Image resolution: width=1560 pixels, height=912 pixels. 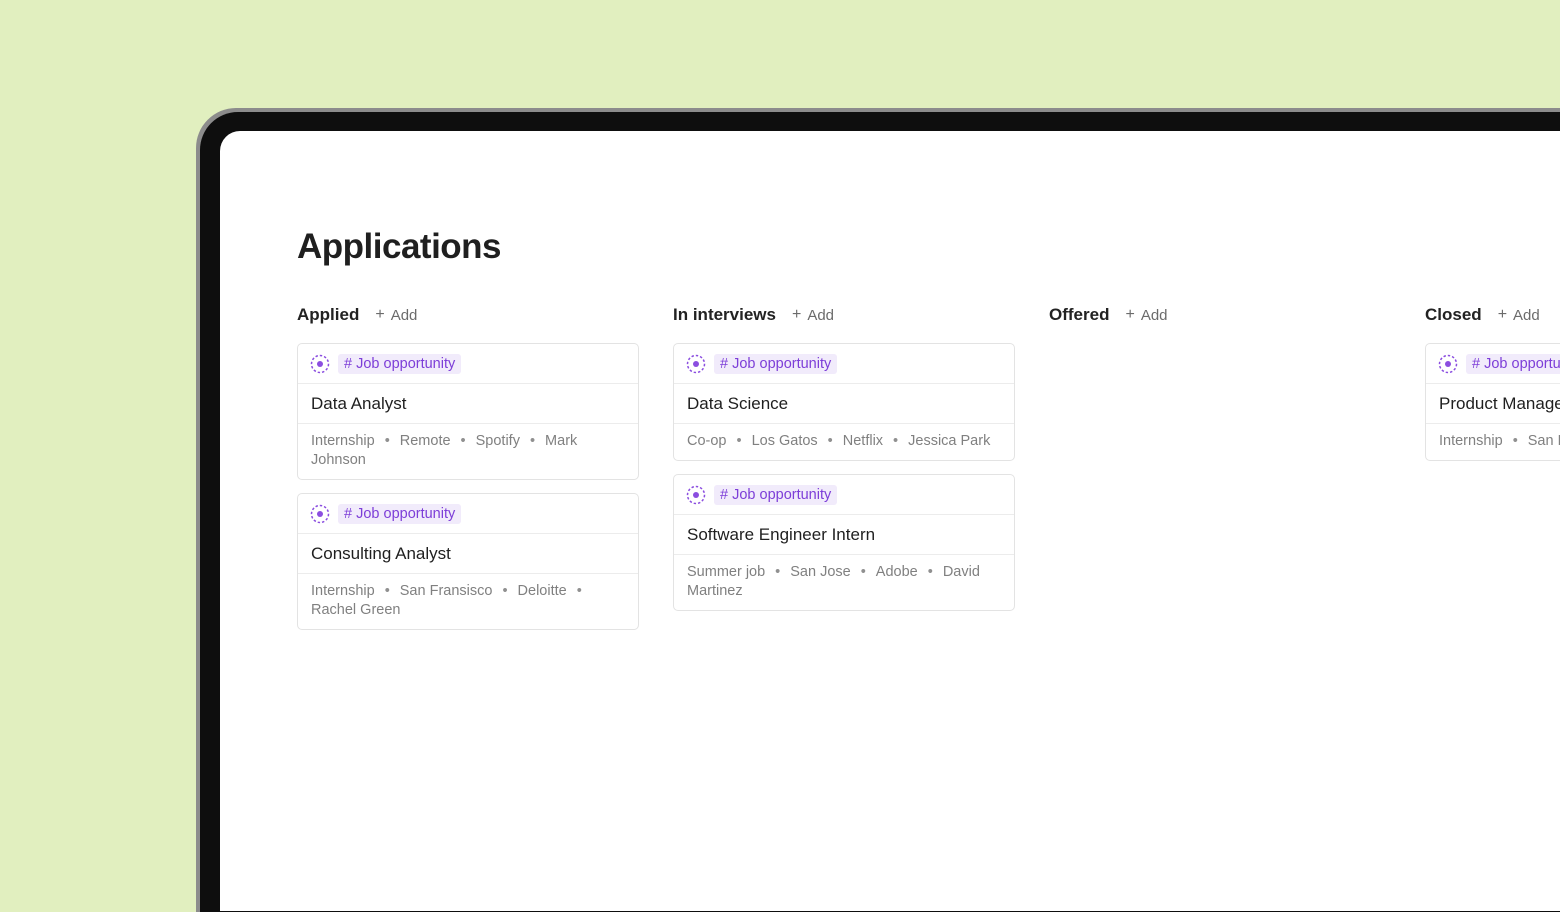 I want to click on card-meta-item: Jessica Park, so click(x=949, y=441).